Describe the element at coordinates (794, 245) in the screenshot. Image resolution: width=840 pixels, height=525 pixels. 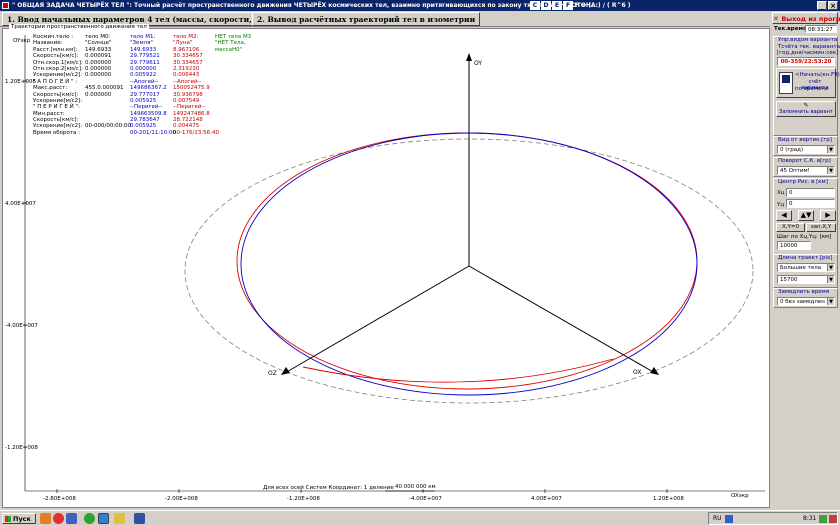
I see `step-input: 10000` at that location.